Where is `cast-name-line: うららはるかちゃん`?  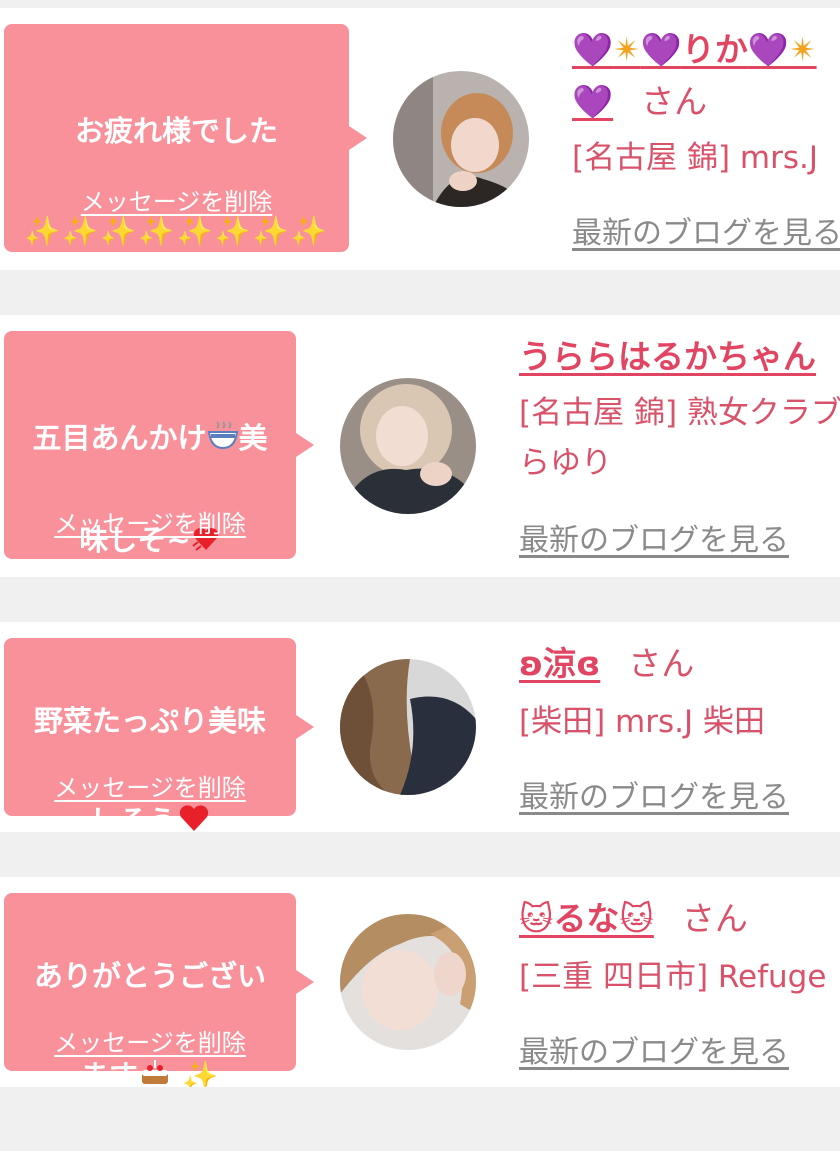 cast-name-line: うららはるかちゃん is located at coordinates (667, 357).